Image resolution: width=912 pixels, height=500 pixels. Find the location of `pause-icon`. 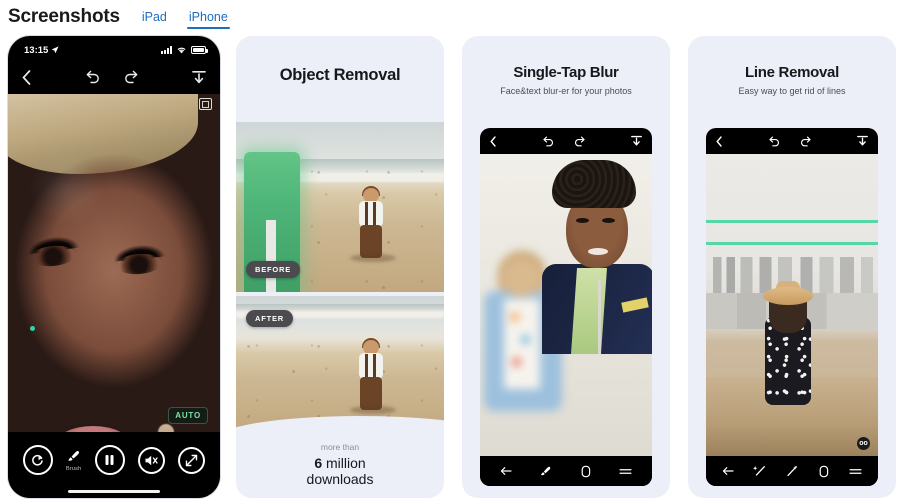

pause-icon is located at coordinates (109, 460).